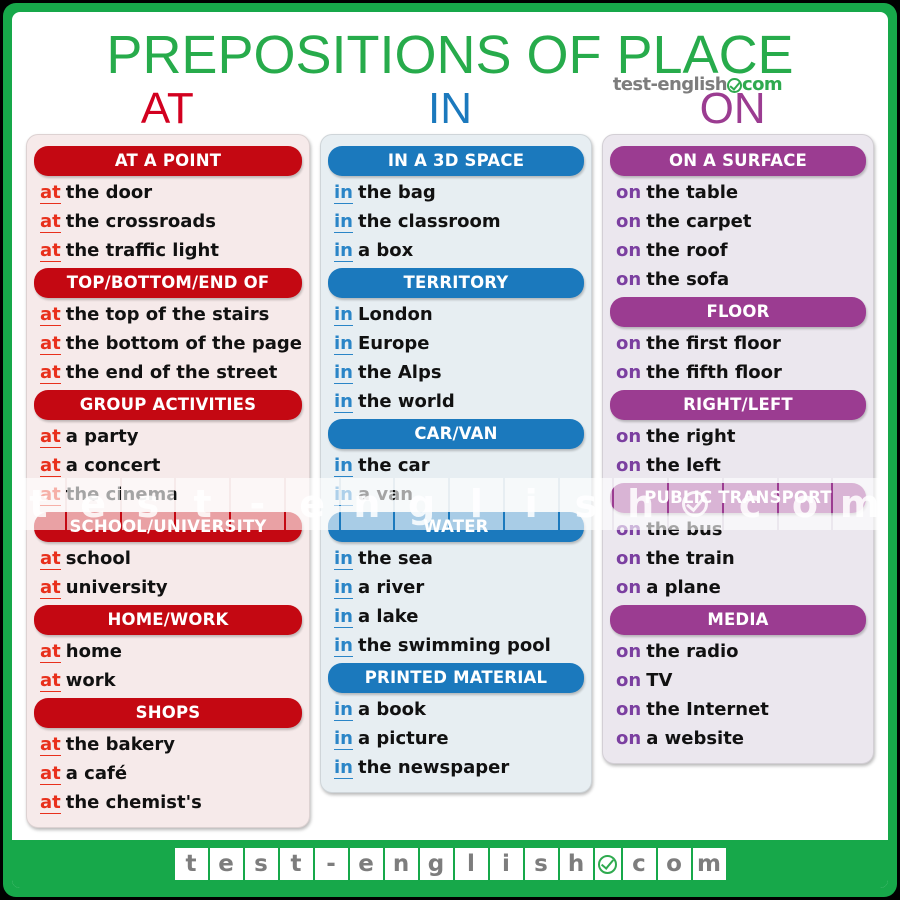  What do you see at coordinates (738, 279) in the screenshot?
I see `preposition-entry: on the sofa` at bounding box center [738, 279].